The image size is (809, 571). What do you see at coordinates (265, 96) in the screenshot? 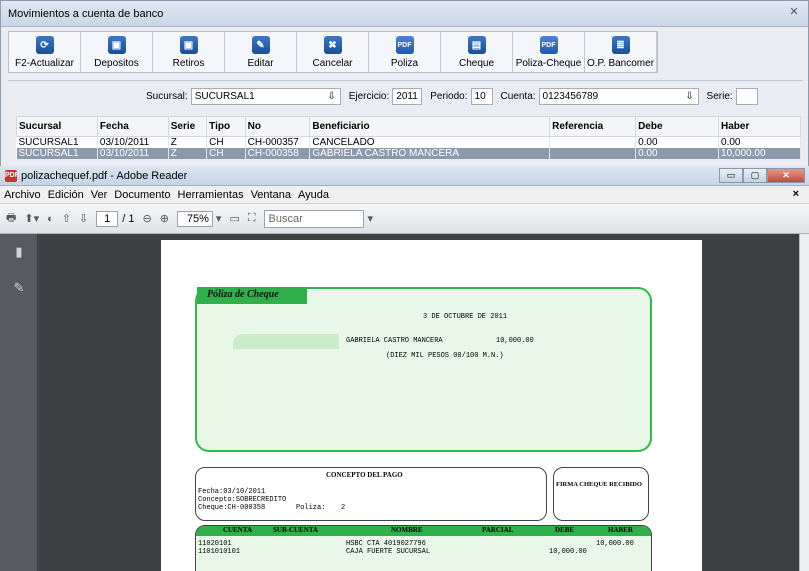
I see `sucursal-select: SUCURSAL1 ⇩` at bounding box center [265, 96].